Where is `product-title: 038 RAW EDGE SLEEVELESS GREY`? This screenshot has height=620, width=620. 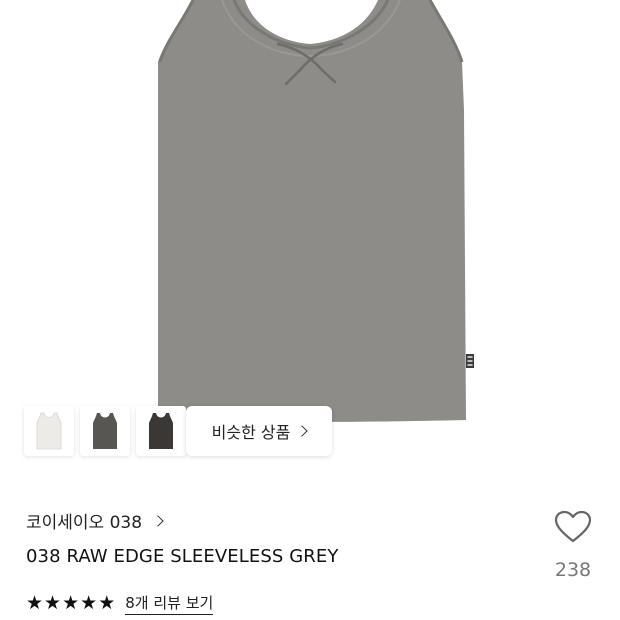 product-title: 038 RAW EDGE SLEEVELESS GREY is located at coordinates (182, 556).